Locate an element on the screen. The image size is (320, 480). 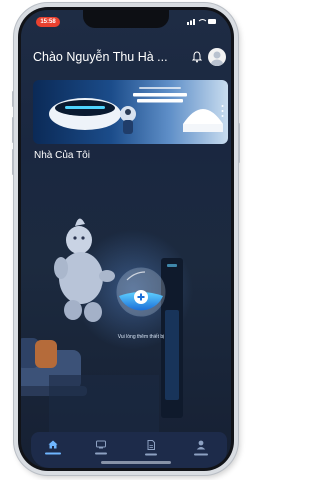
add-device-button is located at coordinates (141, 292).